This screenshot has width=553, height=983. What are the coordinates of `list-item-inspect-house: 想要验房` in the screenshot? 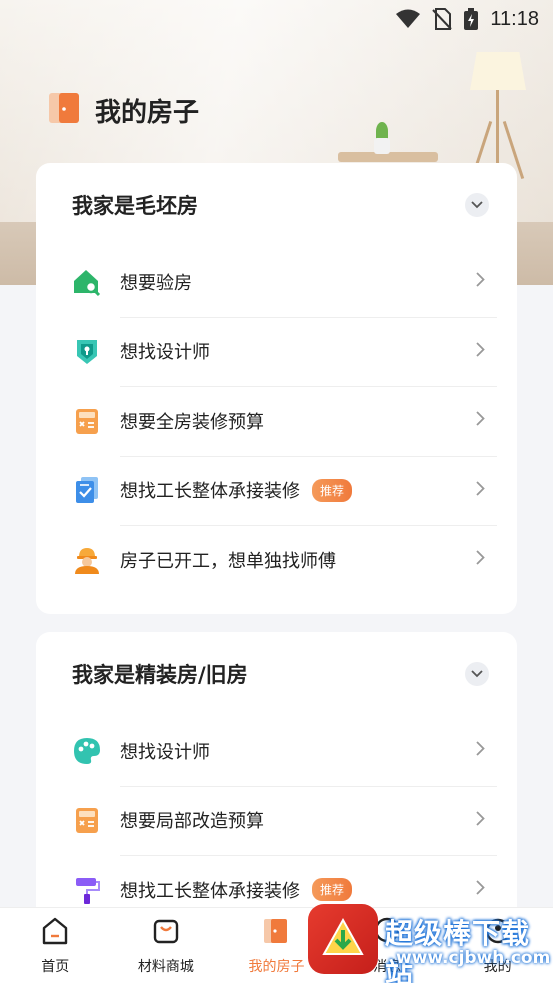 It's located at (276, 282).